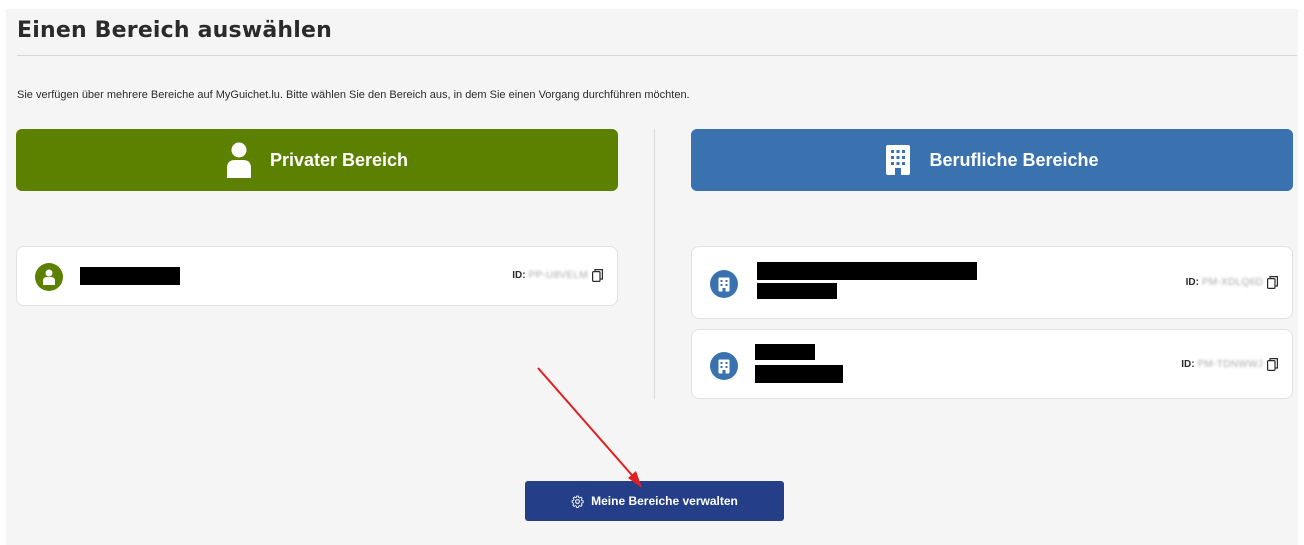 This screenshot has width=1304, height=545. I want to click on person-icon, so click(239, 160).